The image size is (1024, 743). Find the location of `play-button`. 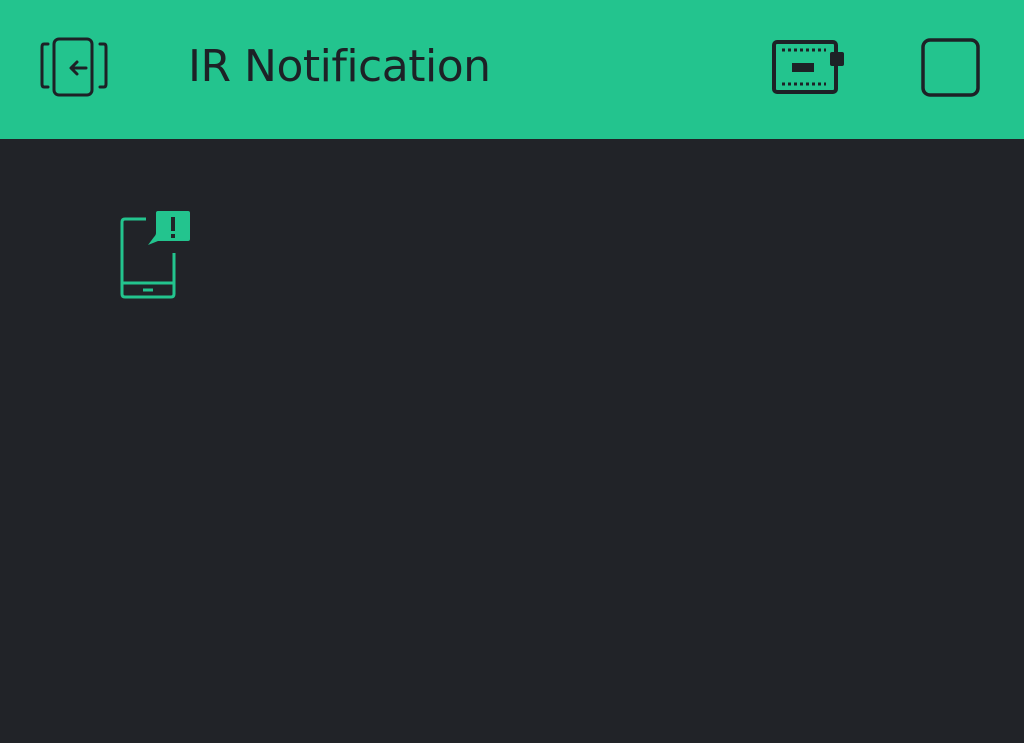

play-button is located at coordinates (950, 68).